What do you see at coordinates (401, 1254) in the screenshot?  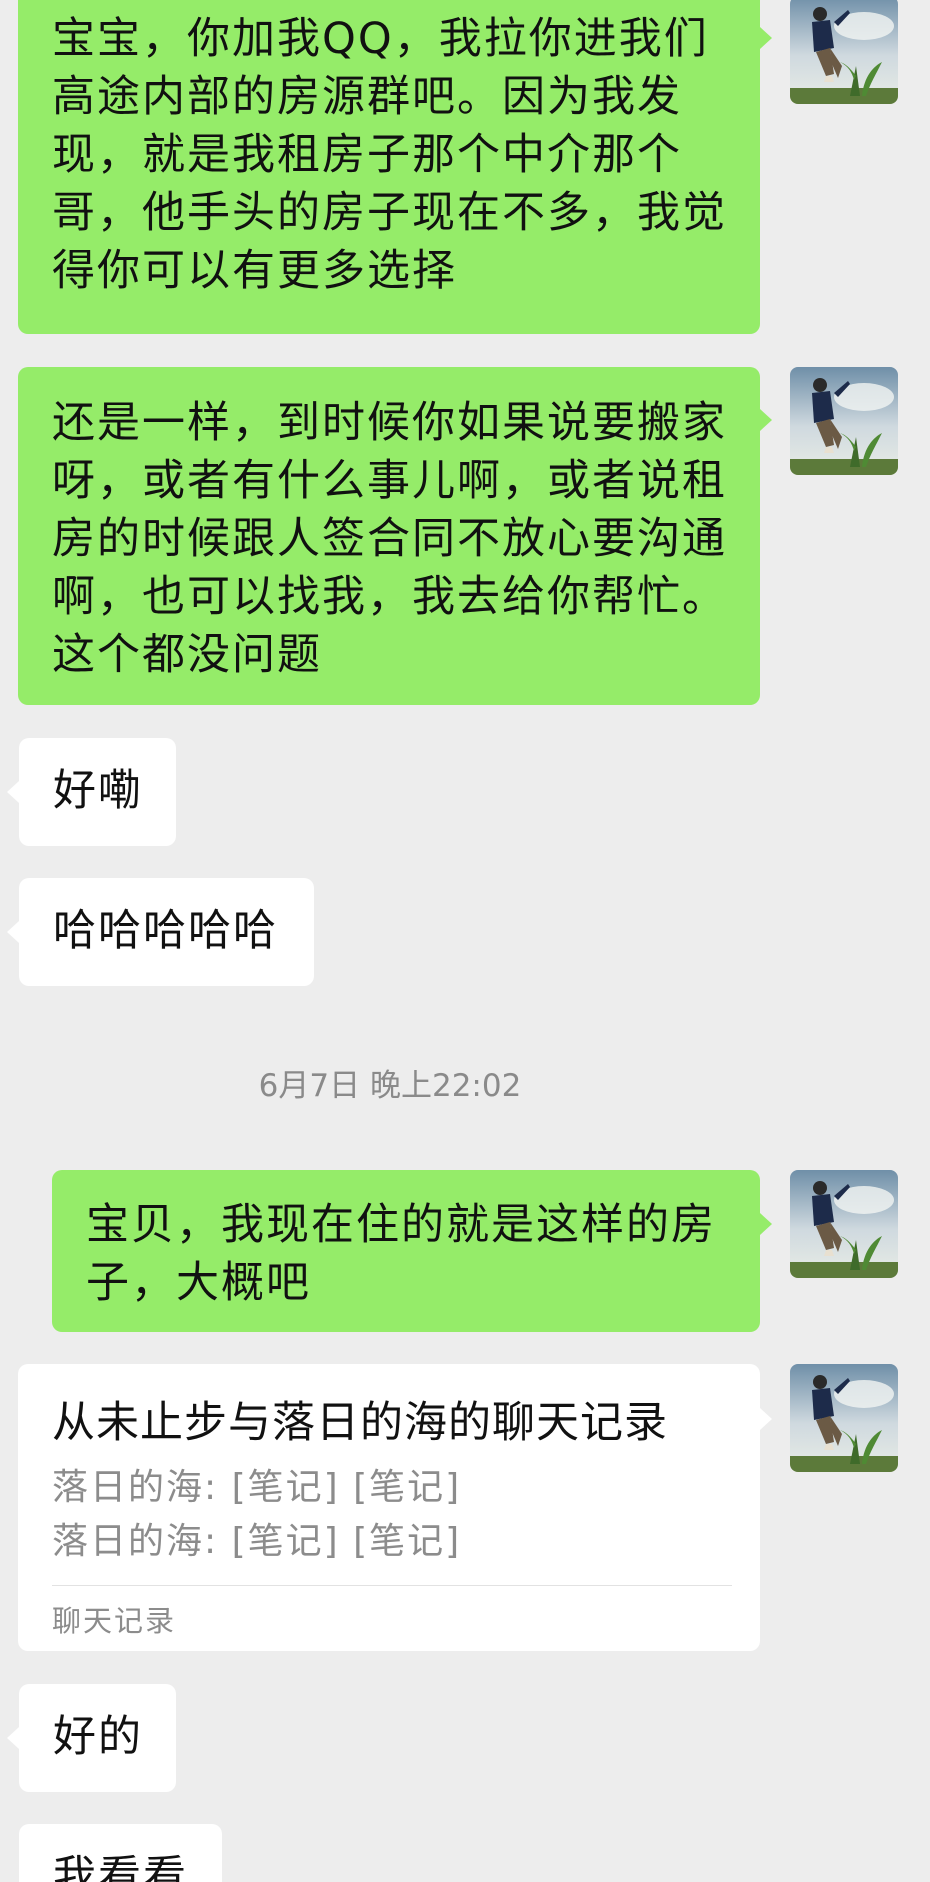 I see `message-text: 宝贝，我现在住的就是这样的房子，大概吧` at bounding box center [401, 1254].